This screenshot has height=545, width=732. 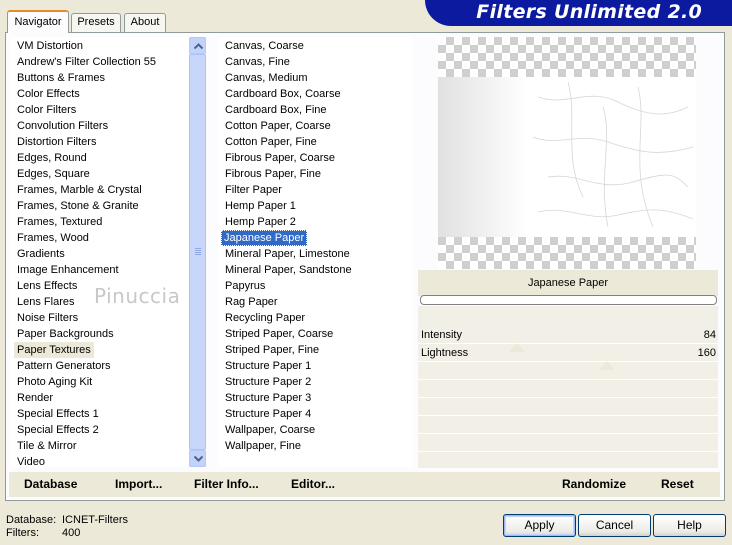 I want to click on filter-list-item: Structure Paper 3, so click(x=268, y=398).